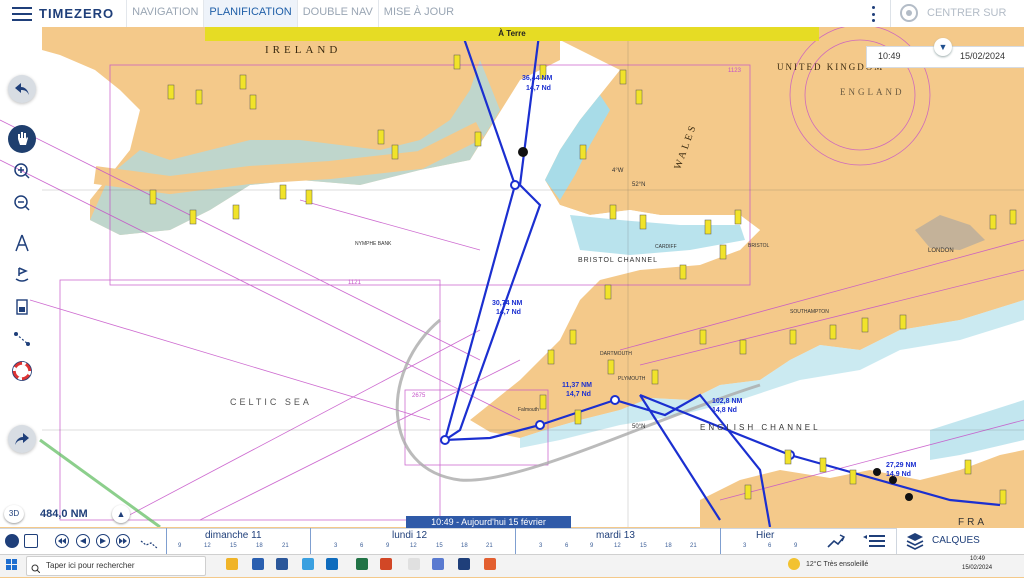 Image resolution: width=1024 pixels, height=578 pixels. What do you see at coordinates (31, 541) in the screenshot?
I see `calendar-icon` at bounding box center [31, 541].